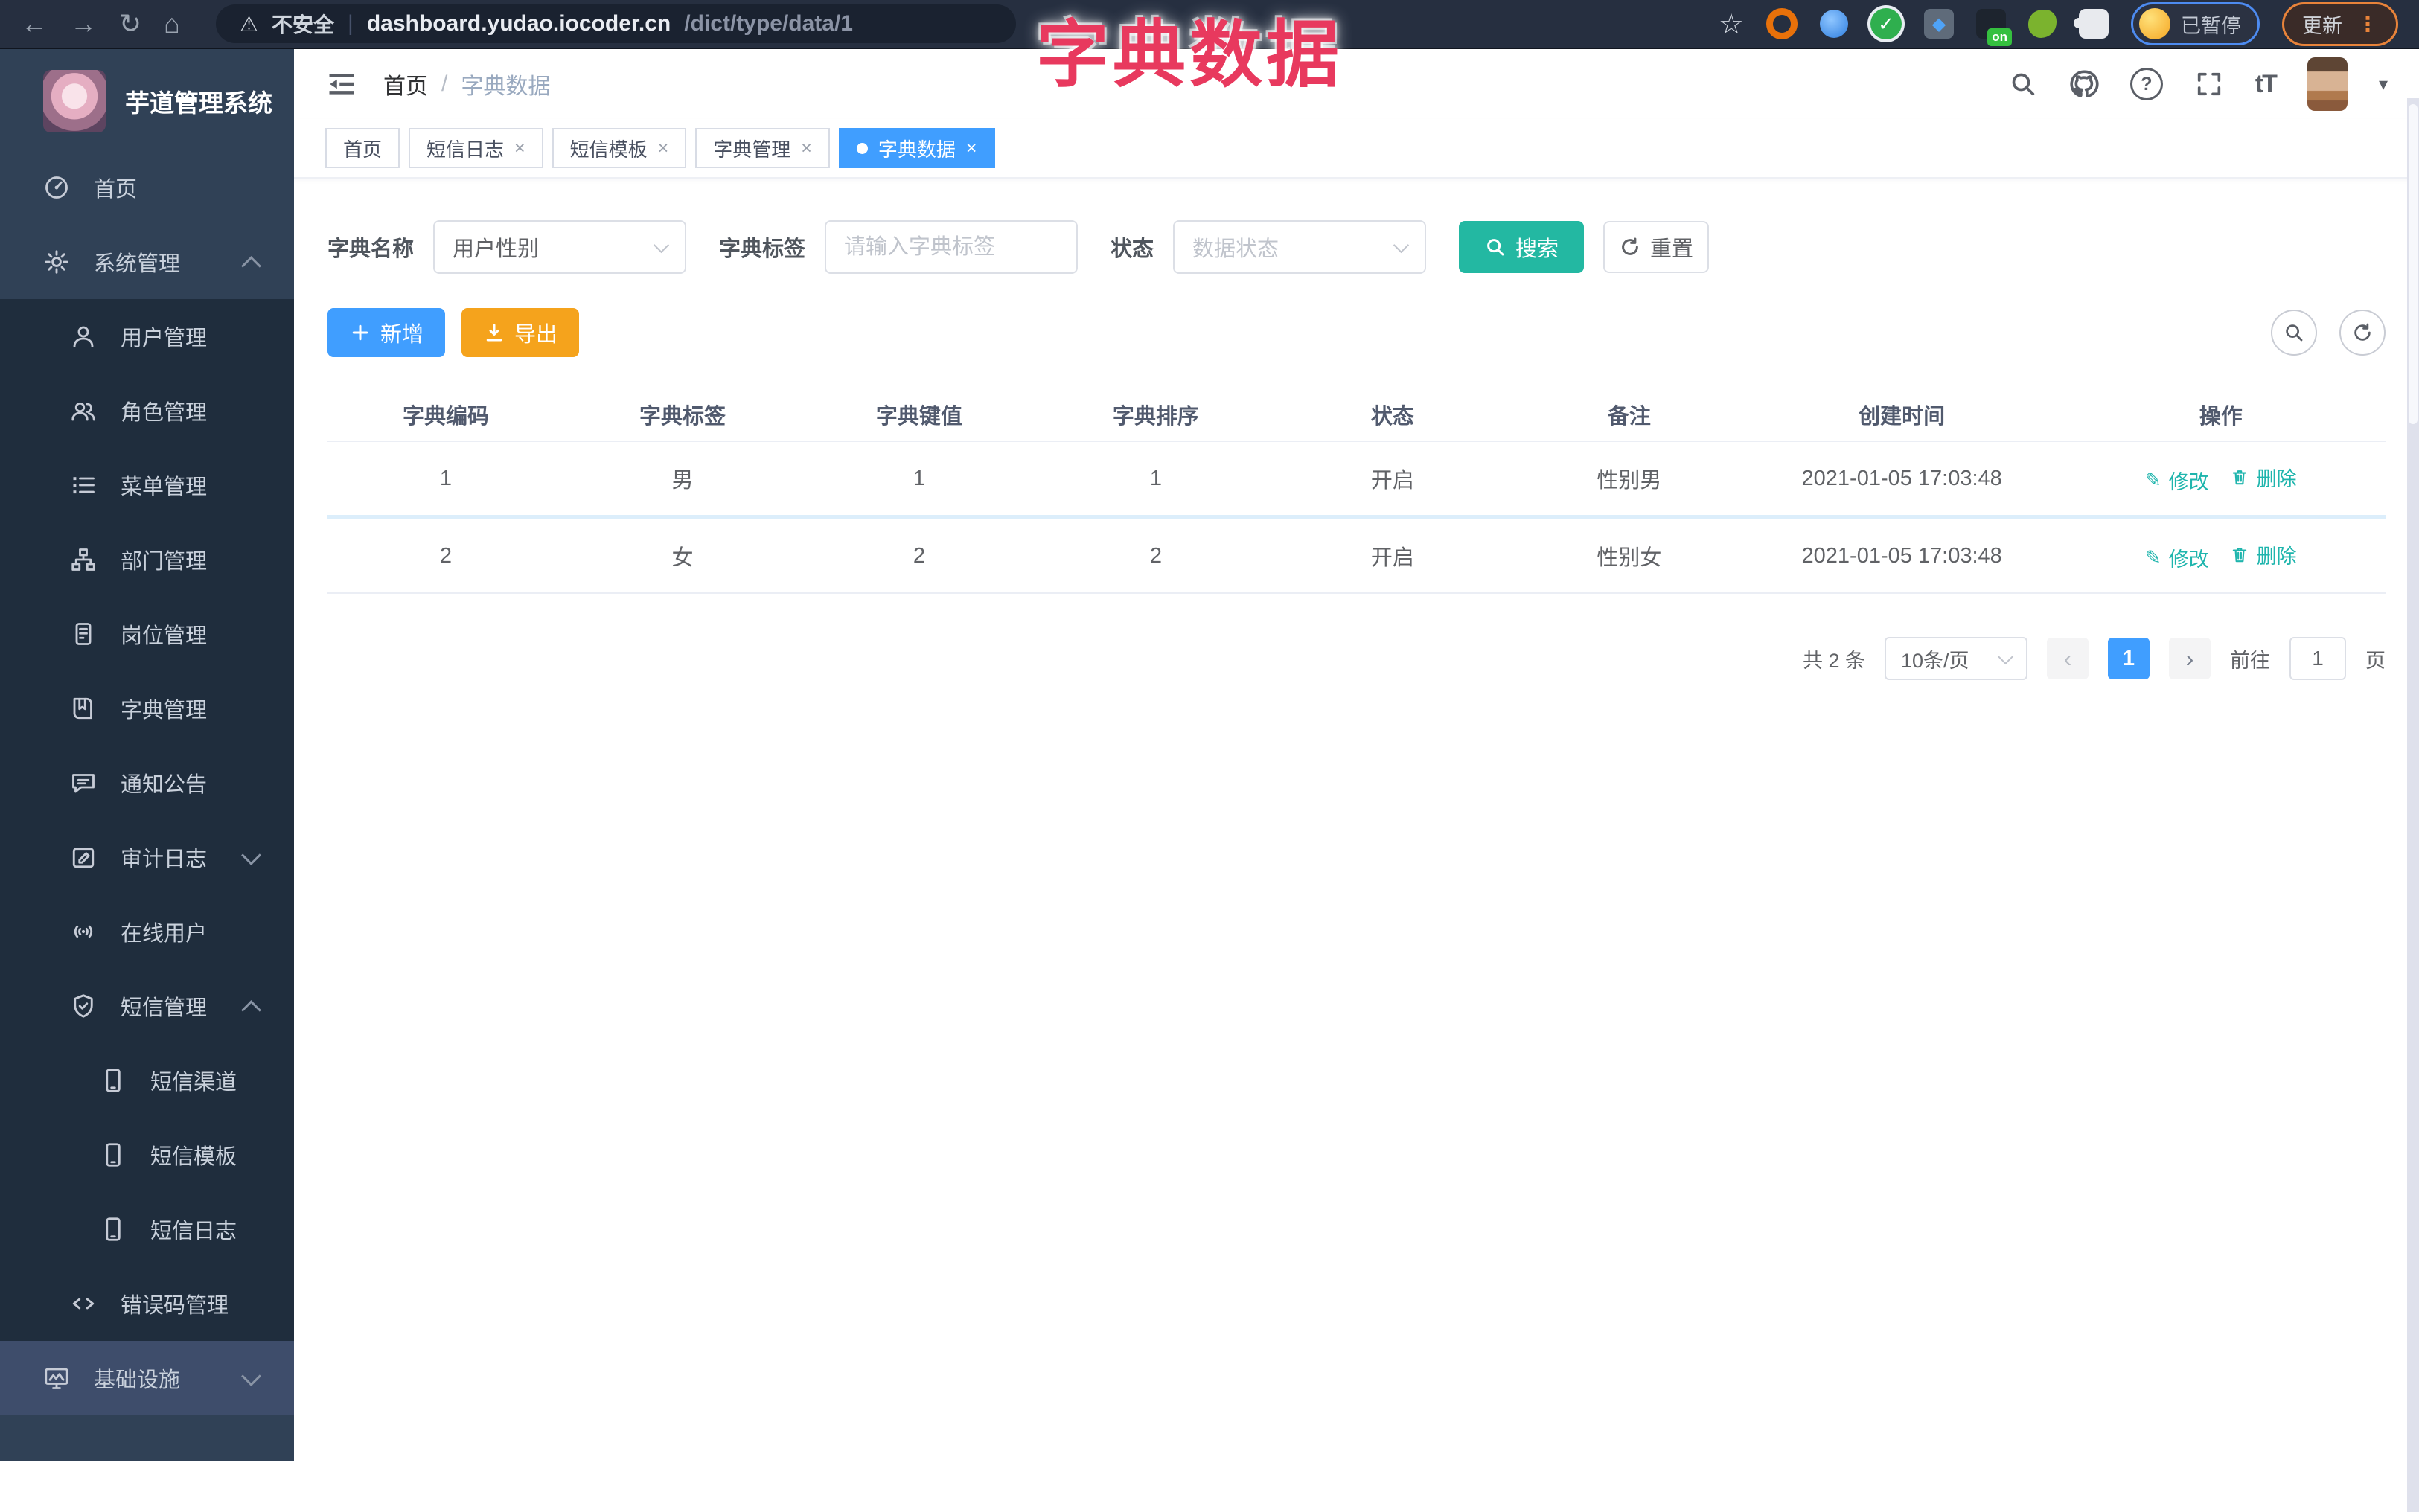 This screenshot has width=2419, height=1512. Describe the element at coordinates (476, 148) in the screenshot. I see `tab-sms-log: 短信日志 ×` at that location.